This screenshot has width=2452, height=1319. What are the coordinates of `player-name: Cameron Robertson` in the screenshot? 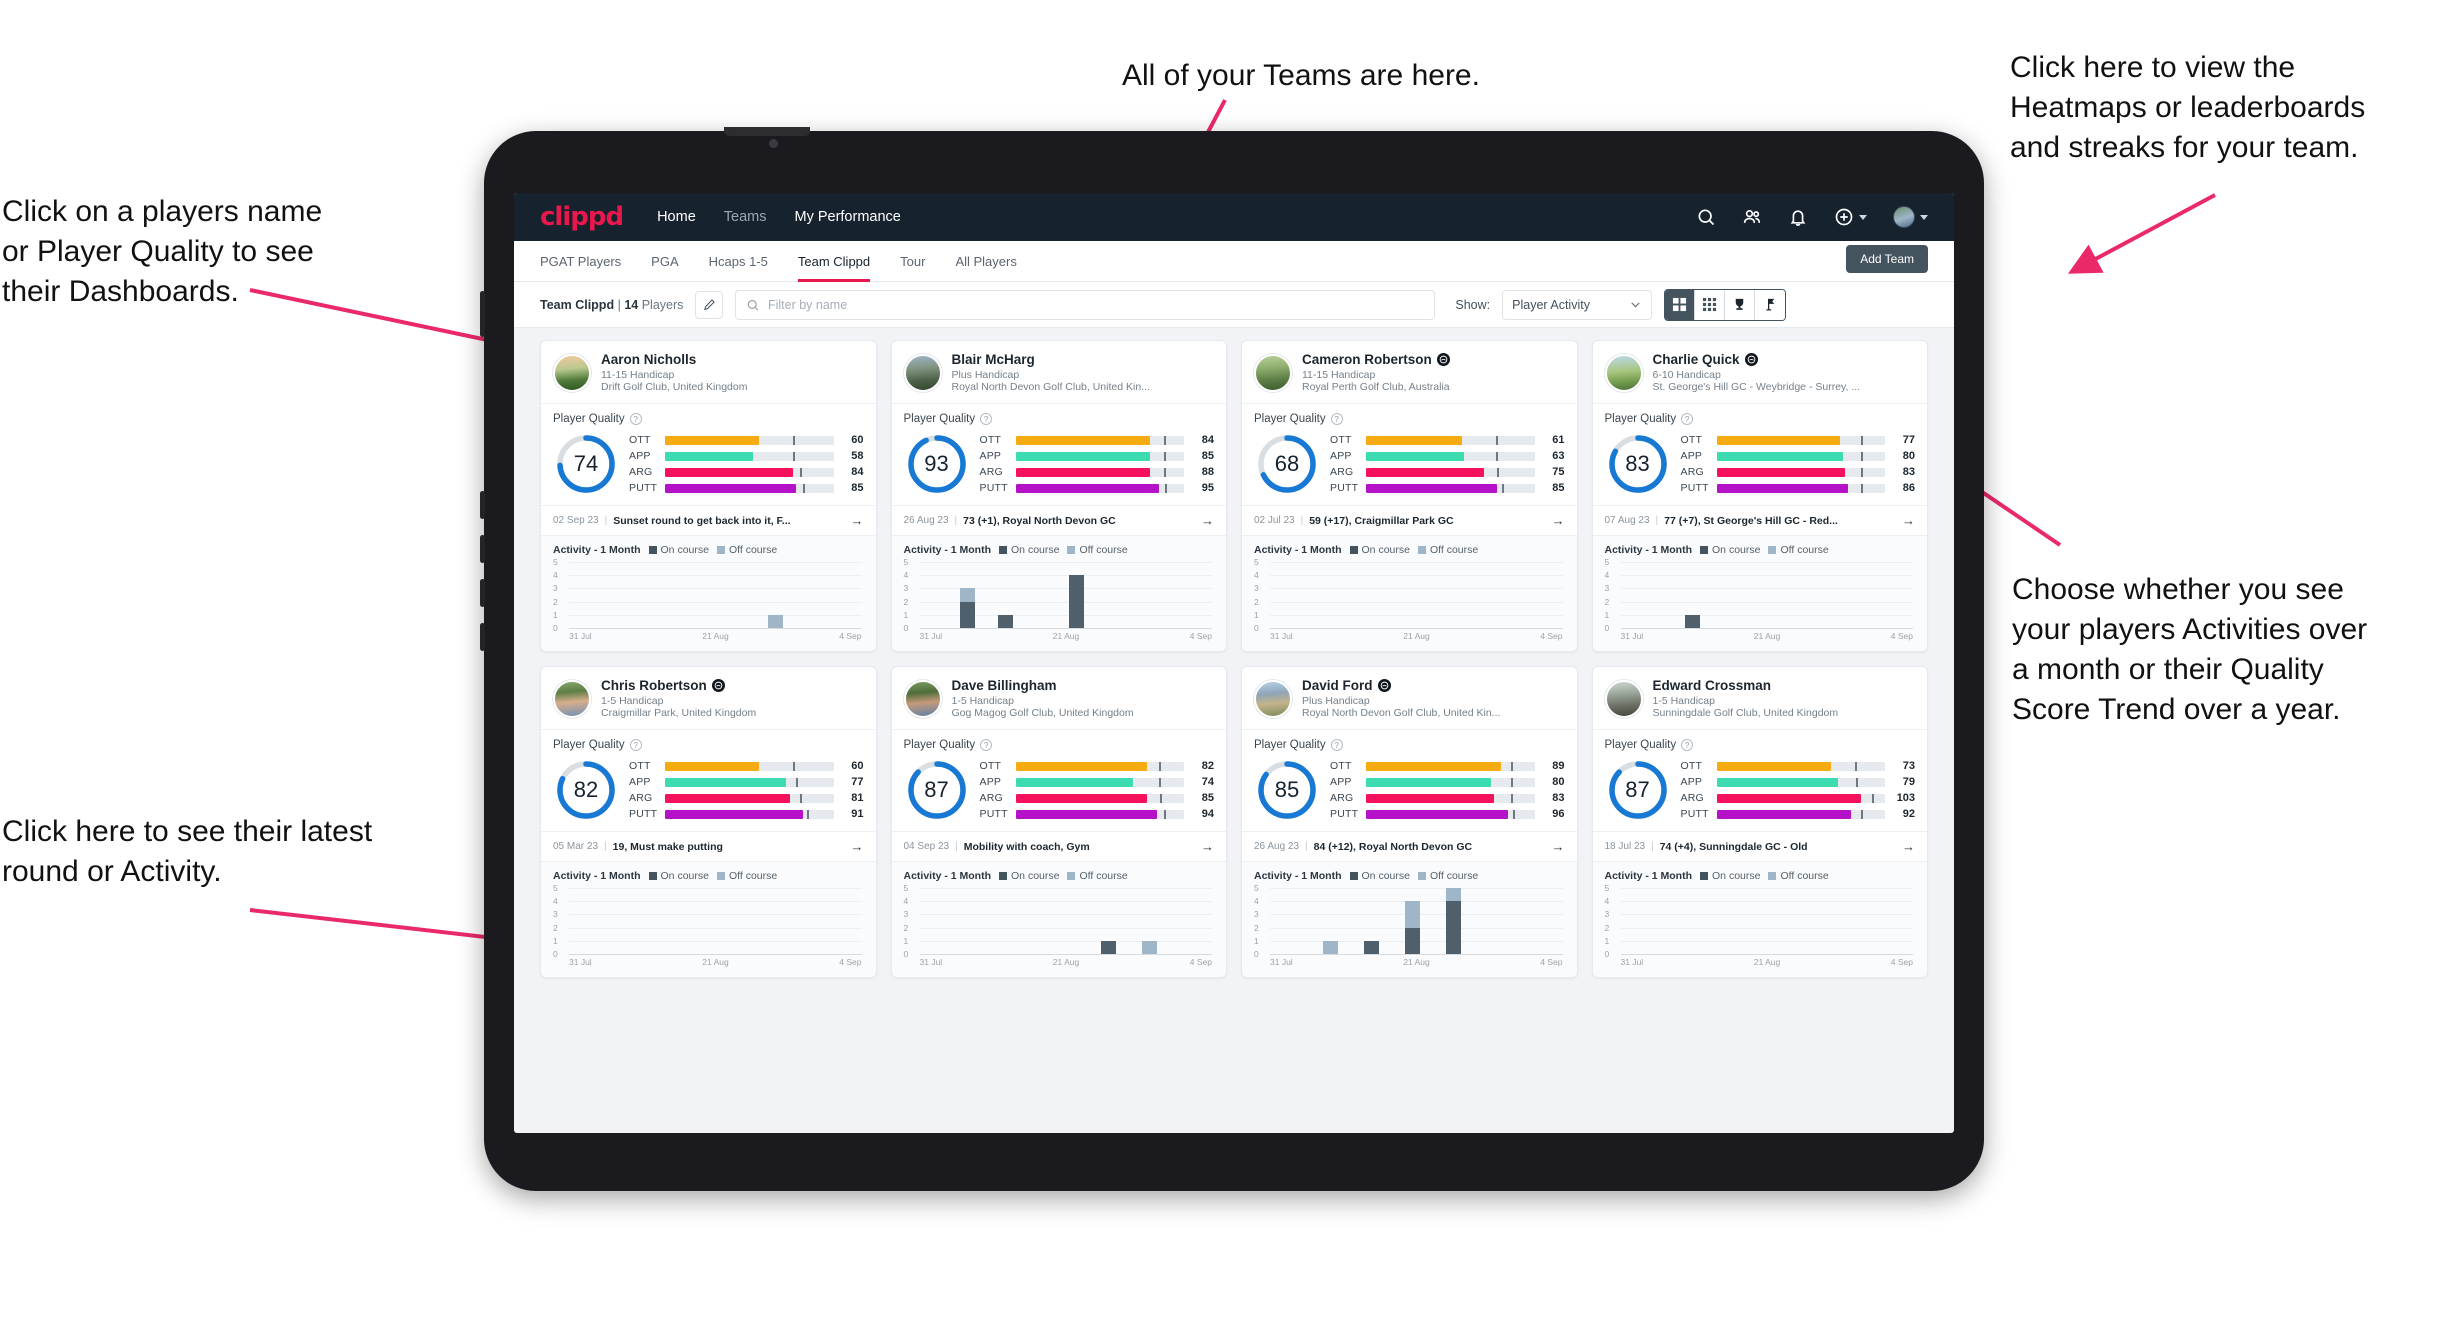 It's located at (1367, 359).